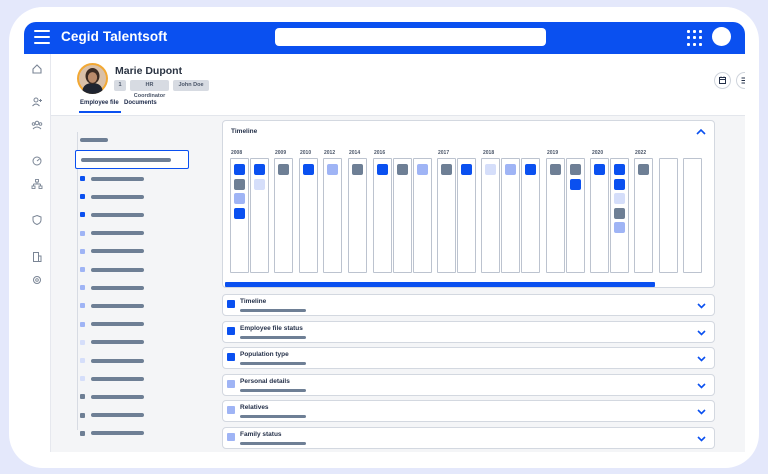 This screenshot has height=474, width=768. Describe the element at coordinates (37, 184) in the screenshot. I see `org-chart-icon` at that location.